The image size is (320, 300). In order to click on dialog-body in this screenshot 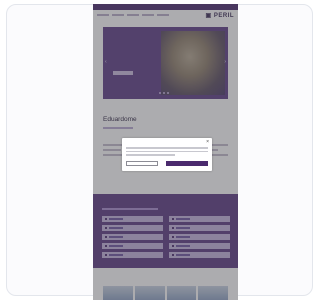, I will do `click(167, 152)`.